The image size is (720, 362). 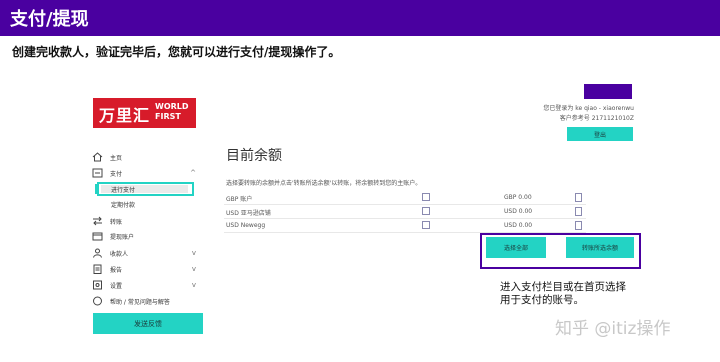 I want to click on account-name: GBP 账户, so click(x=239, y=199).